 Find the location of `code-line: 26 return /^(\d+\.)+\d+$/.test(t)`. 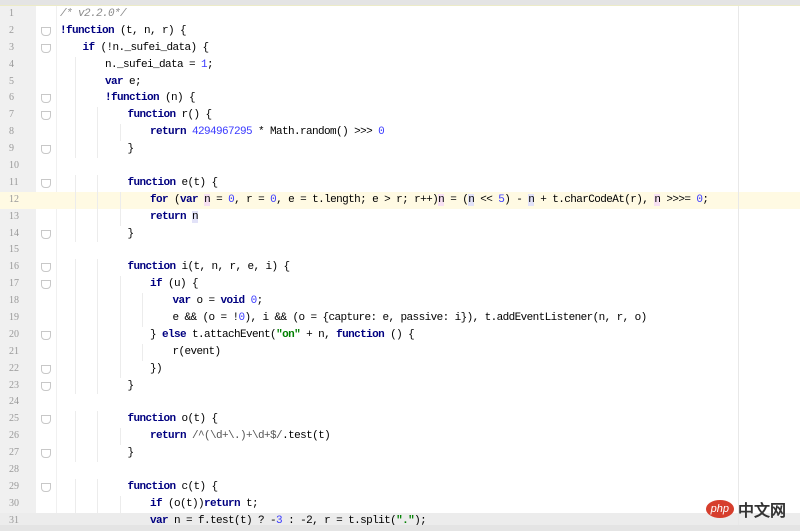

code-line: 26 return /^(\d+\.)+\d+$/.test(t) is located at coordinates (400, 437).